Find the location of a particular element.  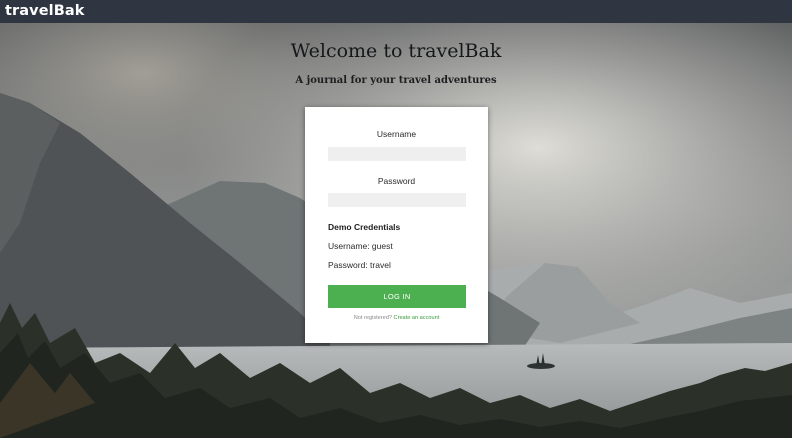

demo-username-text: Username: guest is located at coordinates (360, 246).